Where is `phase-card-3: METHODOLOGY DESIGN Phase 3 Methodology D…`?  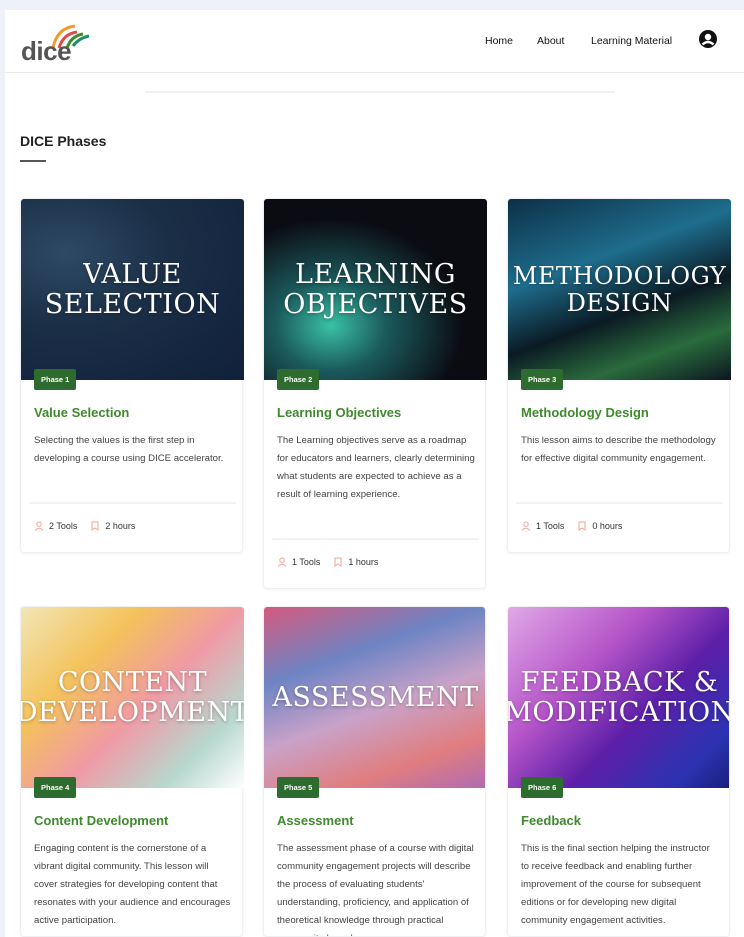 phase-card-3: METHODOLOGY DESIGN Phase 3 Methodology D… is located at coordinates (619, 375).